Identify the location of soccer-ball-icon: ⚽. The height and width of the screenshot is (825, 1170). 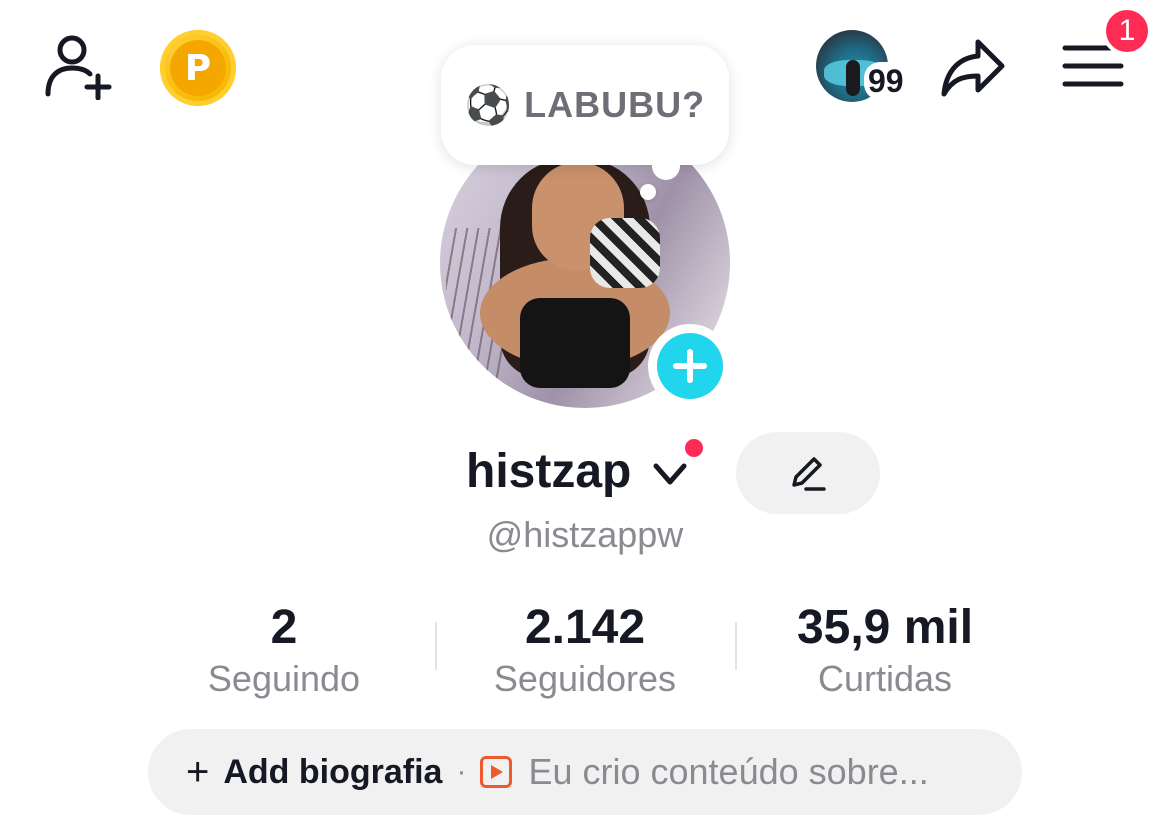
(488, 104).